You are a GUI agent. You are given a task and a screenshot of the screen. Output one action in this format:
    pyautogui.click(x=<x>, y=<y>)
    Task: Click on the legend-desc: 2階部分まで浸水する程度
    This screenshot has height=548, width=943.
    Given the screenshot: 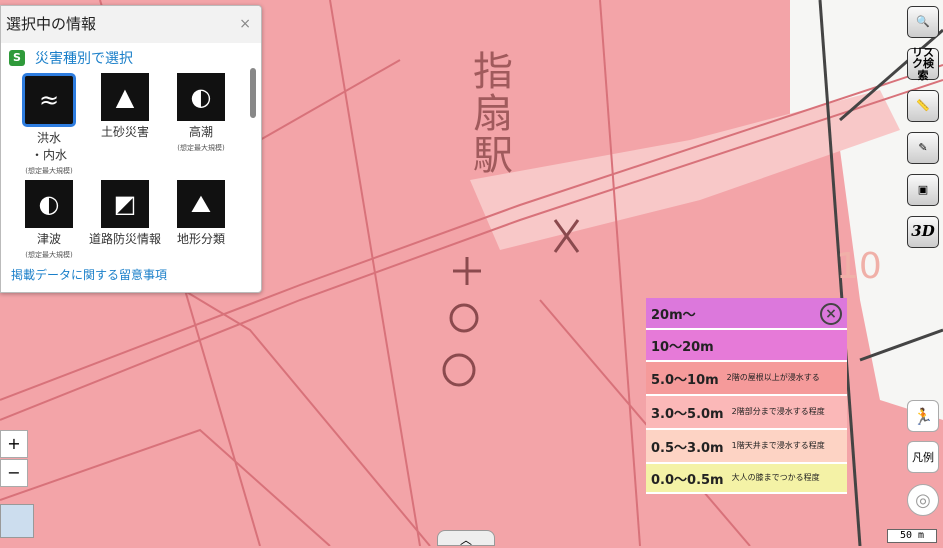 What is the action you would take?
    pyautogui.click(x=778, y=412)
    